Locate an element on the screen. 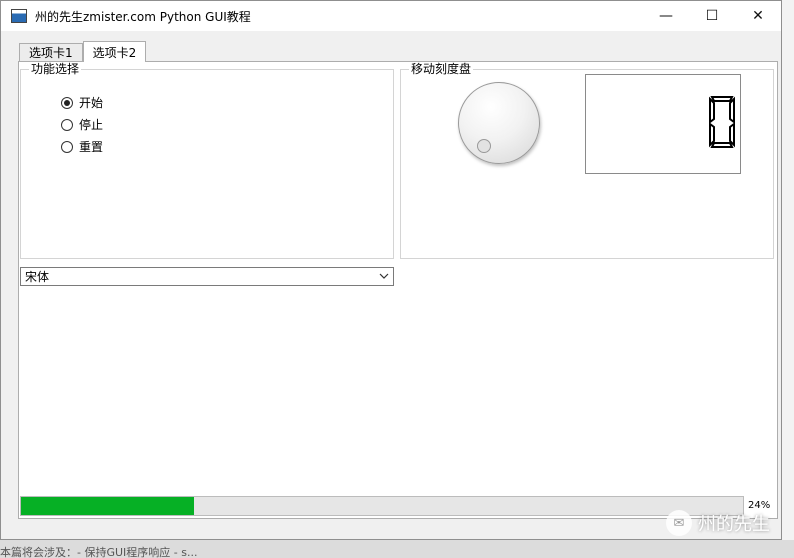 This screenshot has width=794, height=558. watermark-text: 州的先生 is located at coordinates (734, 524).